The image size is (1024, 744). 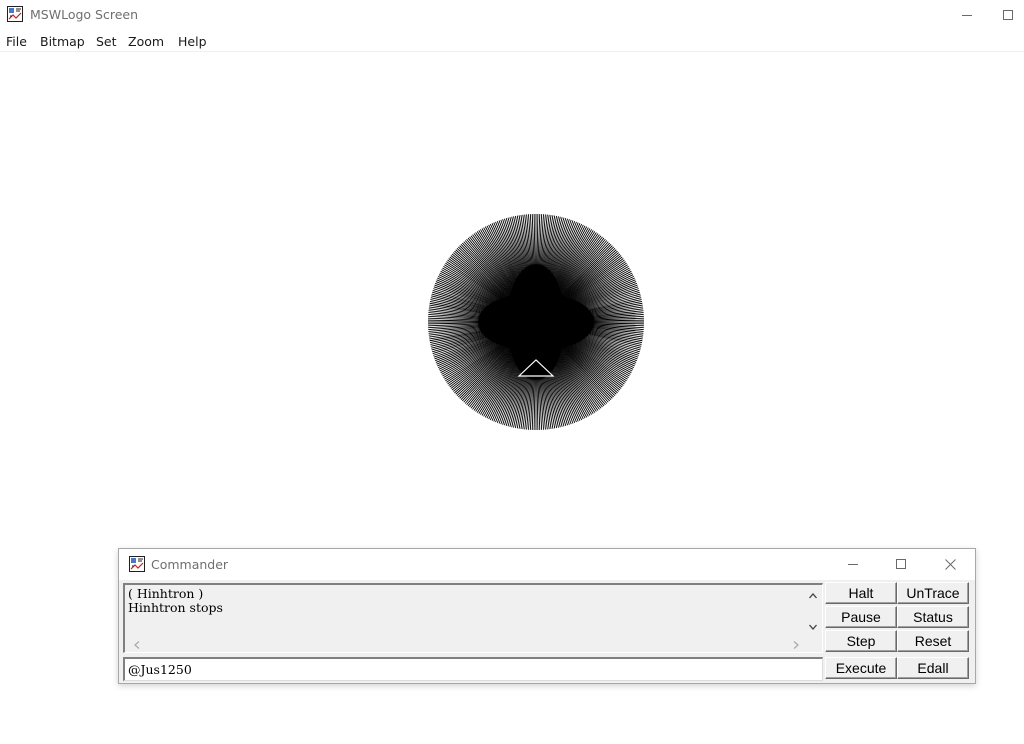 I want to click on halt-button: Halt, so click(x=861, y=593).